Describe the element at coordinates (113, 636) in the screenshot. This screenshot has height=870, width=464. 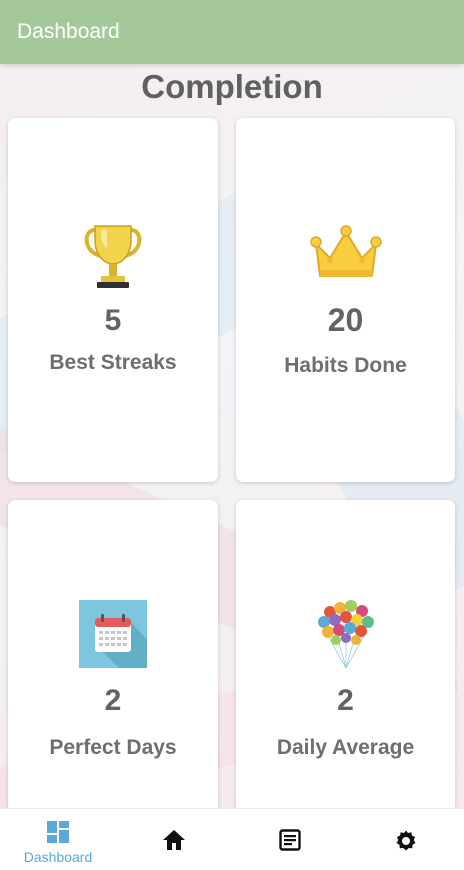
I see `calendar-icon` at that location.